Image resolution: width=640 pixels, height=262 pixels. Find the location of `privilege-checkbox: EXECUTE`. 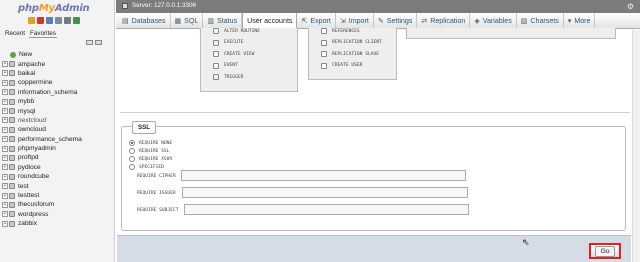

privilege-checkbox: EXECUTE is located at coordinates (228, 42).